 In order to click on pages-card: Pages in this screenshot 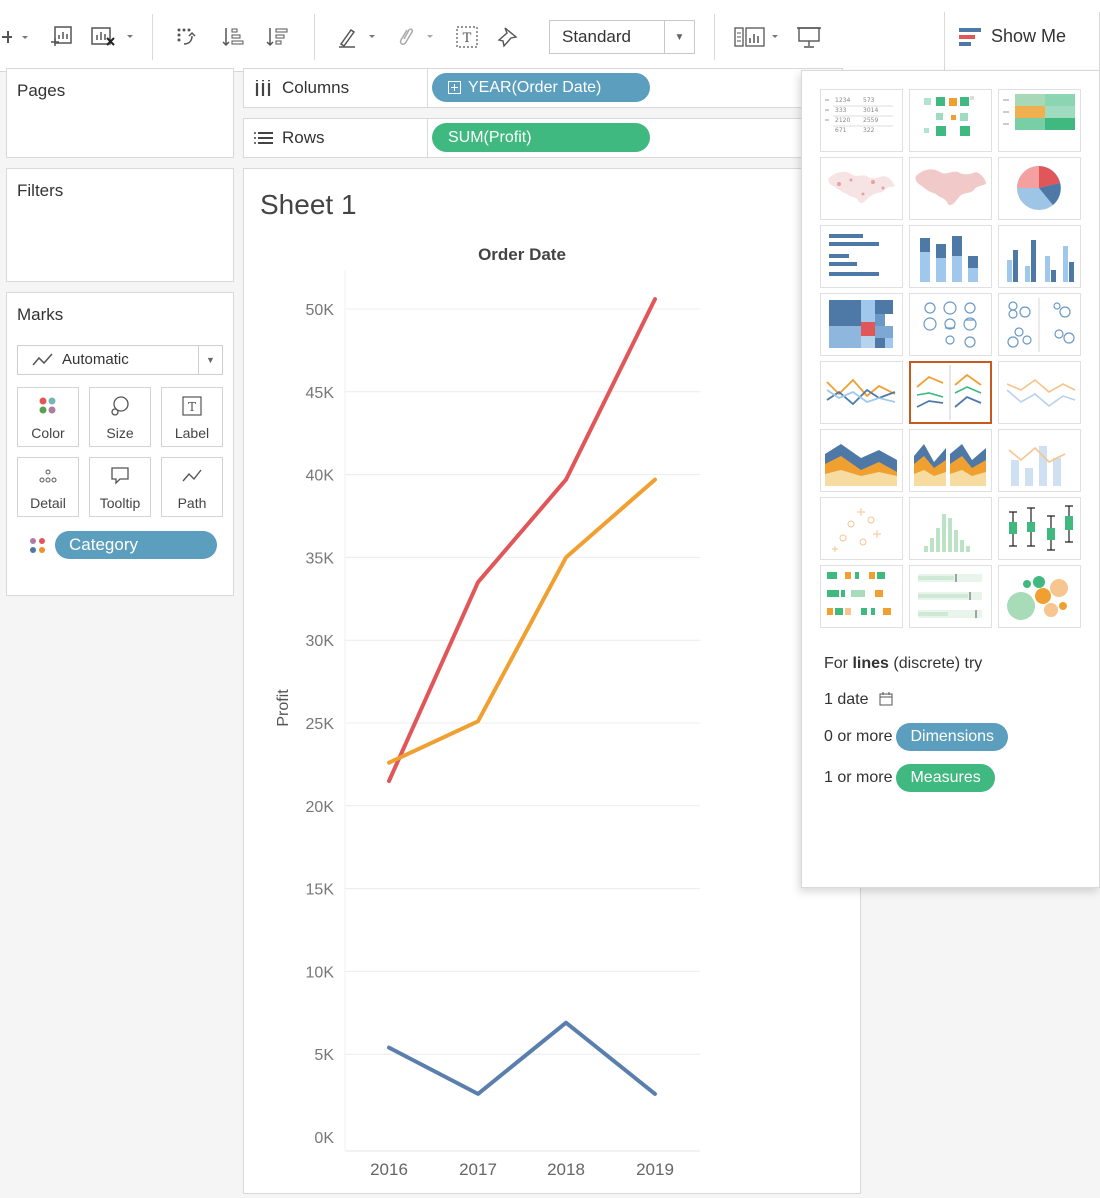, I will do `click(120, 113)`.